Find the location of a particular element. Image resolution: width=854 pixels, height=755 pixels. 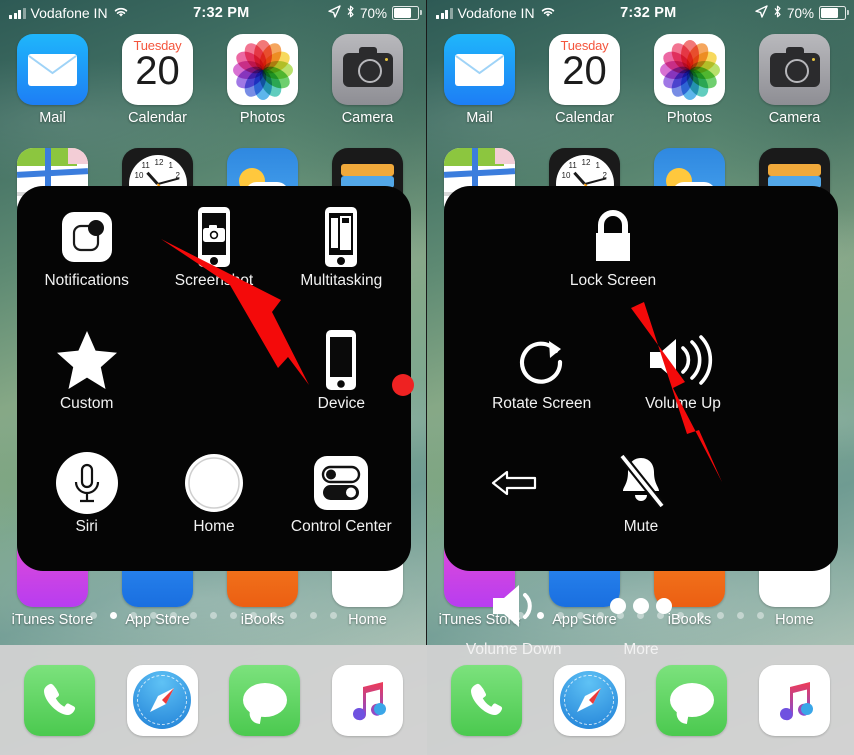

menu-item-back-arrow is located at coordinates (513, 507).